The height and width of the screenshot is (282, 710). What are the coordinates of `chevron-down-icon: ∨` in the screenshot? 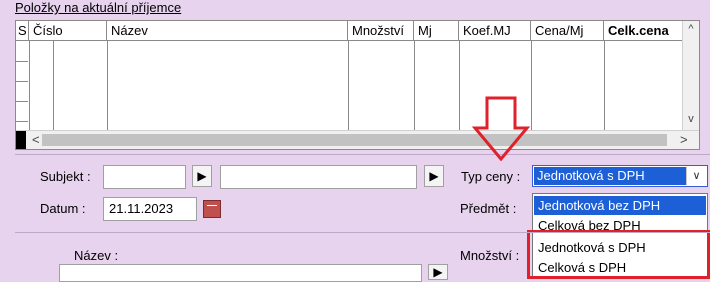 It's located at (696, 176).